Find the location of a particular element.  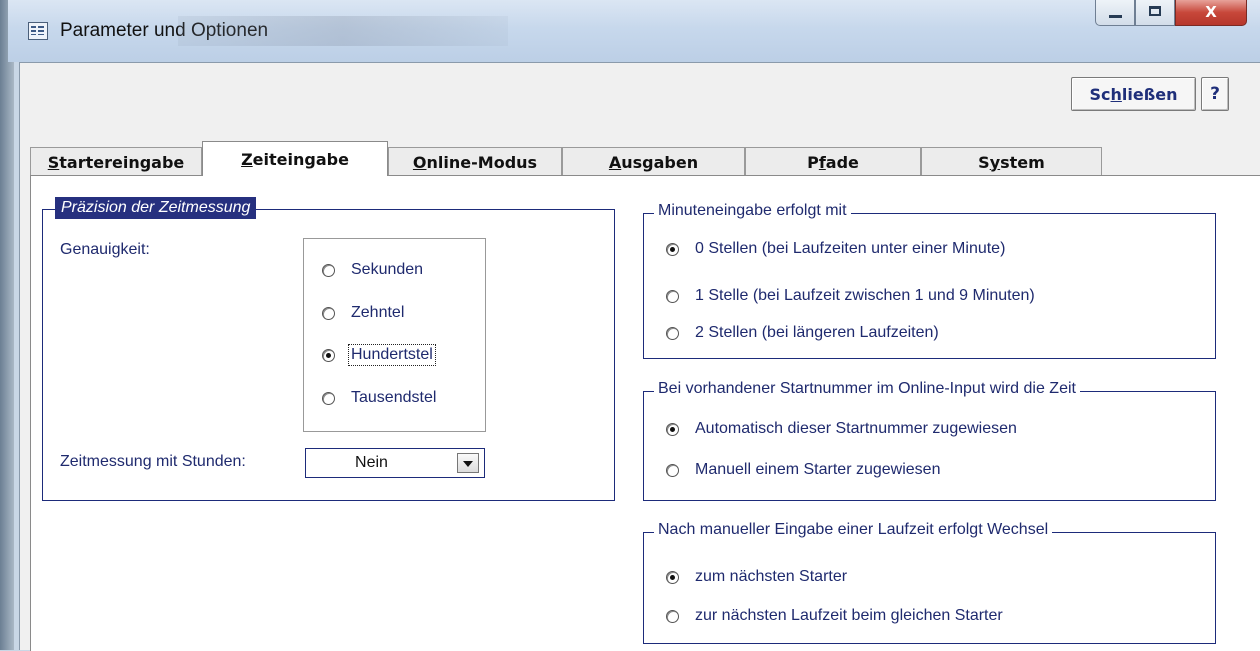

schliessen-accesskey: h is located at coordinates (1116, 94).